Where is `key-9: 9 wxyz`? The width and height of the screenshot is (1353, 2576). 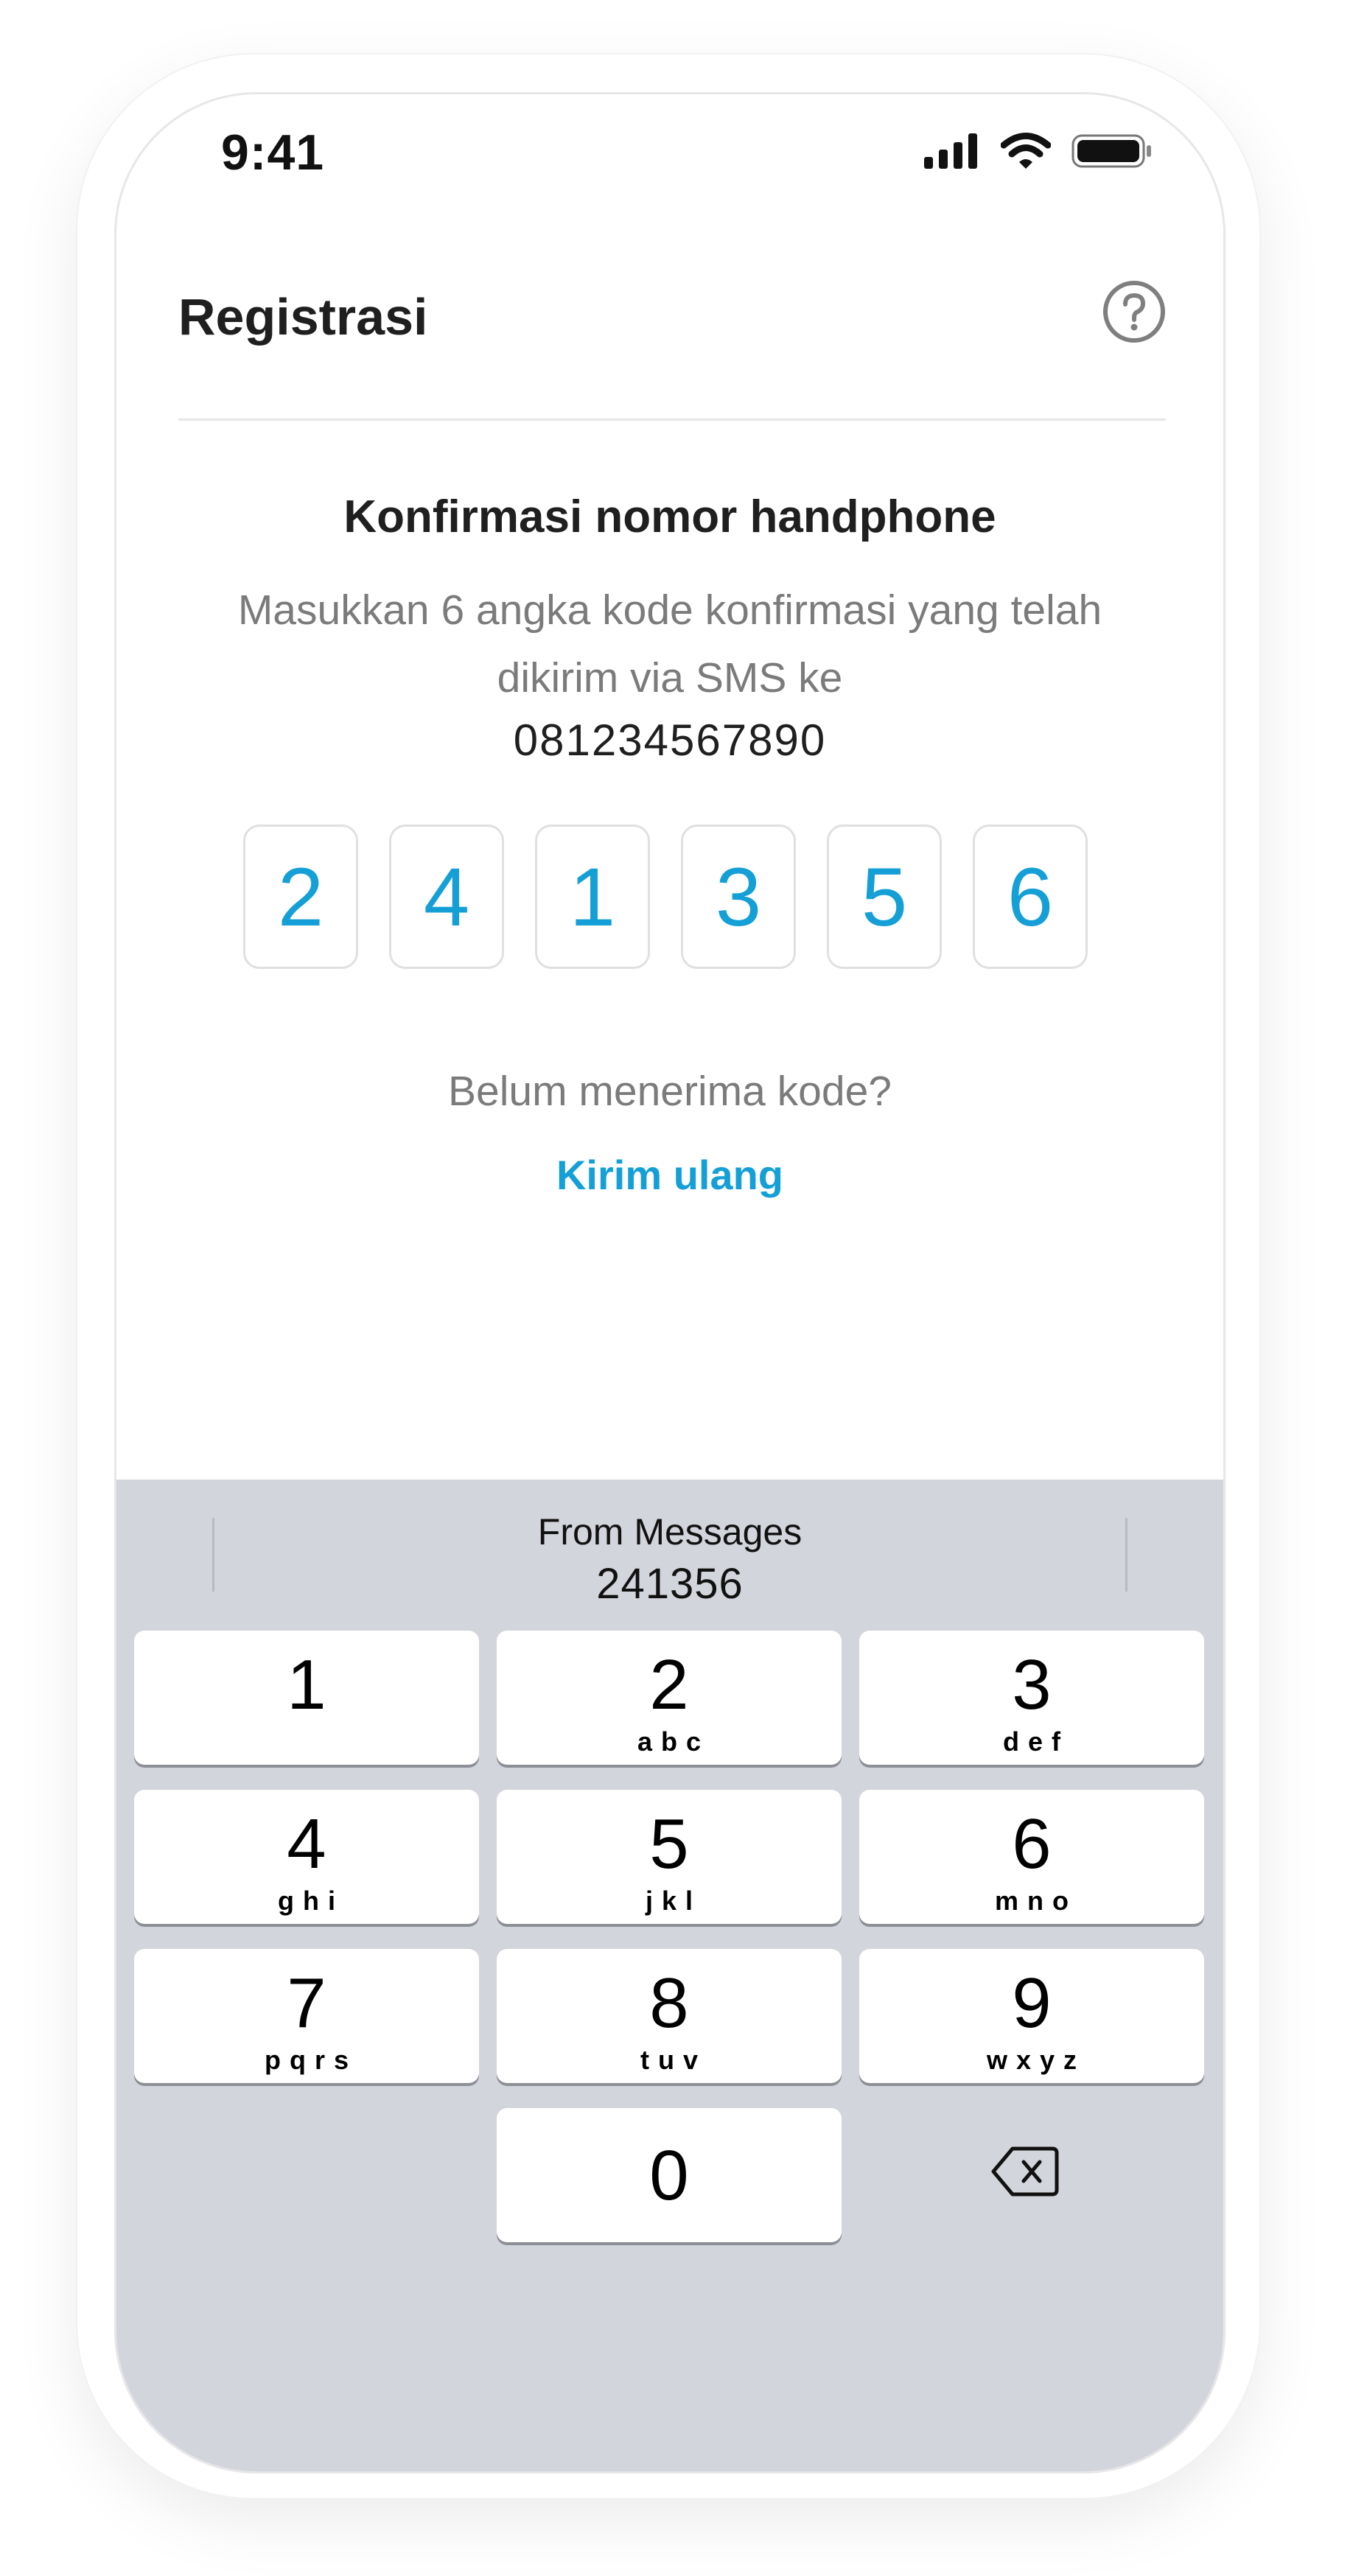 key-9: 9 wxyz is located at coordinates (1031, 2016).